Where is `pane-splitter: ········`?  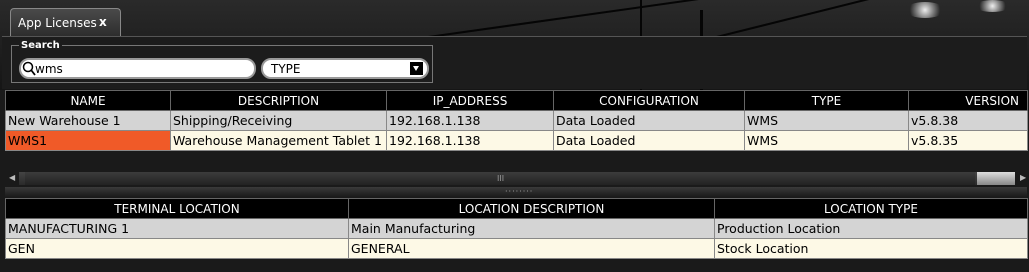 pane-splitter: ········ is located at coordinates (516, 192).